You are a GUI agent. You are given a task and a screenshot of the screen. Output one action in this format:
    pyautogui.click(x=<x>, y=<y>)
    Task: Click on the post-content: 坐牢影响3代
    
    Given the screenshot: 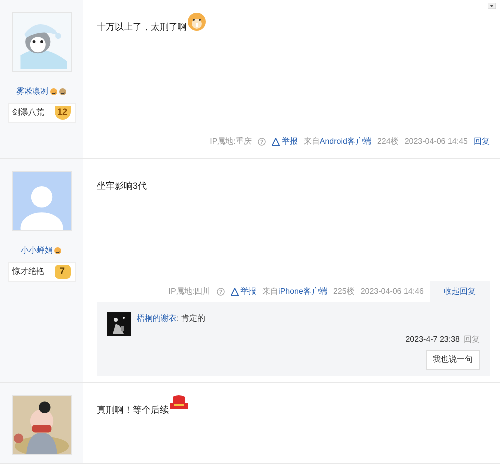 What is the action you would take?
    pyautogui.click(x=122, y=186)
    